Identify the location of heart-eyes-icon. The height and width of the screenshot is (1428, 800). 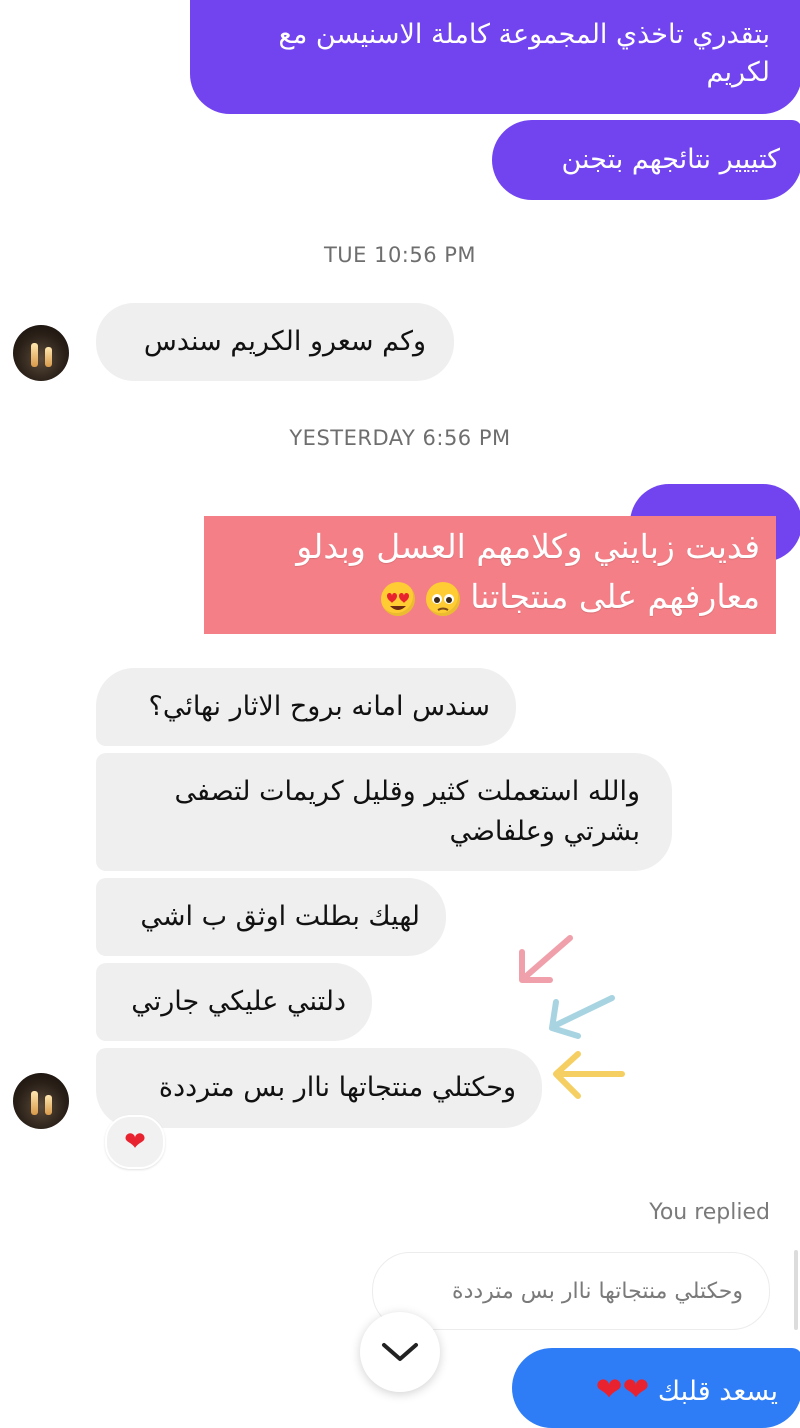
(398, 599).